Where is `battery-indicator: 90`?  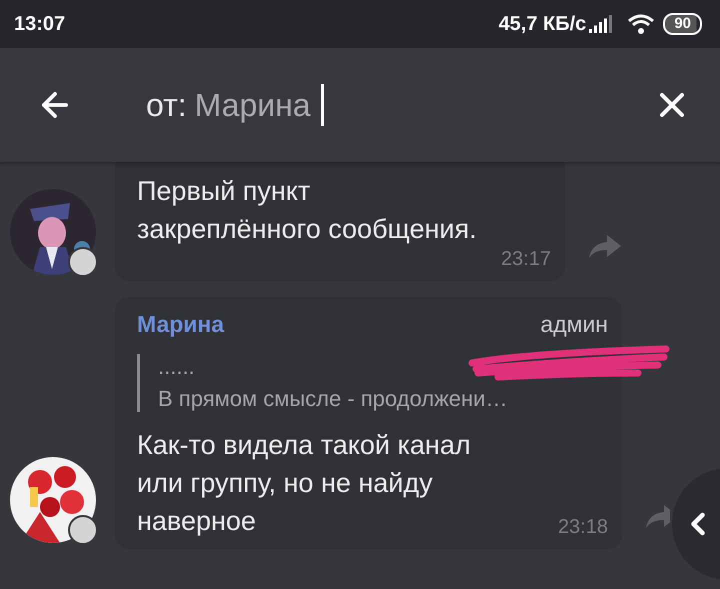
battery-indicator: 90 is located at coordinates (682, 24).